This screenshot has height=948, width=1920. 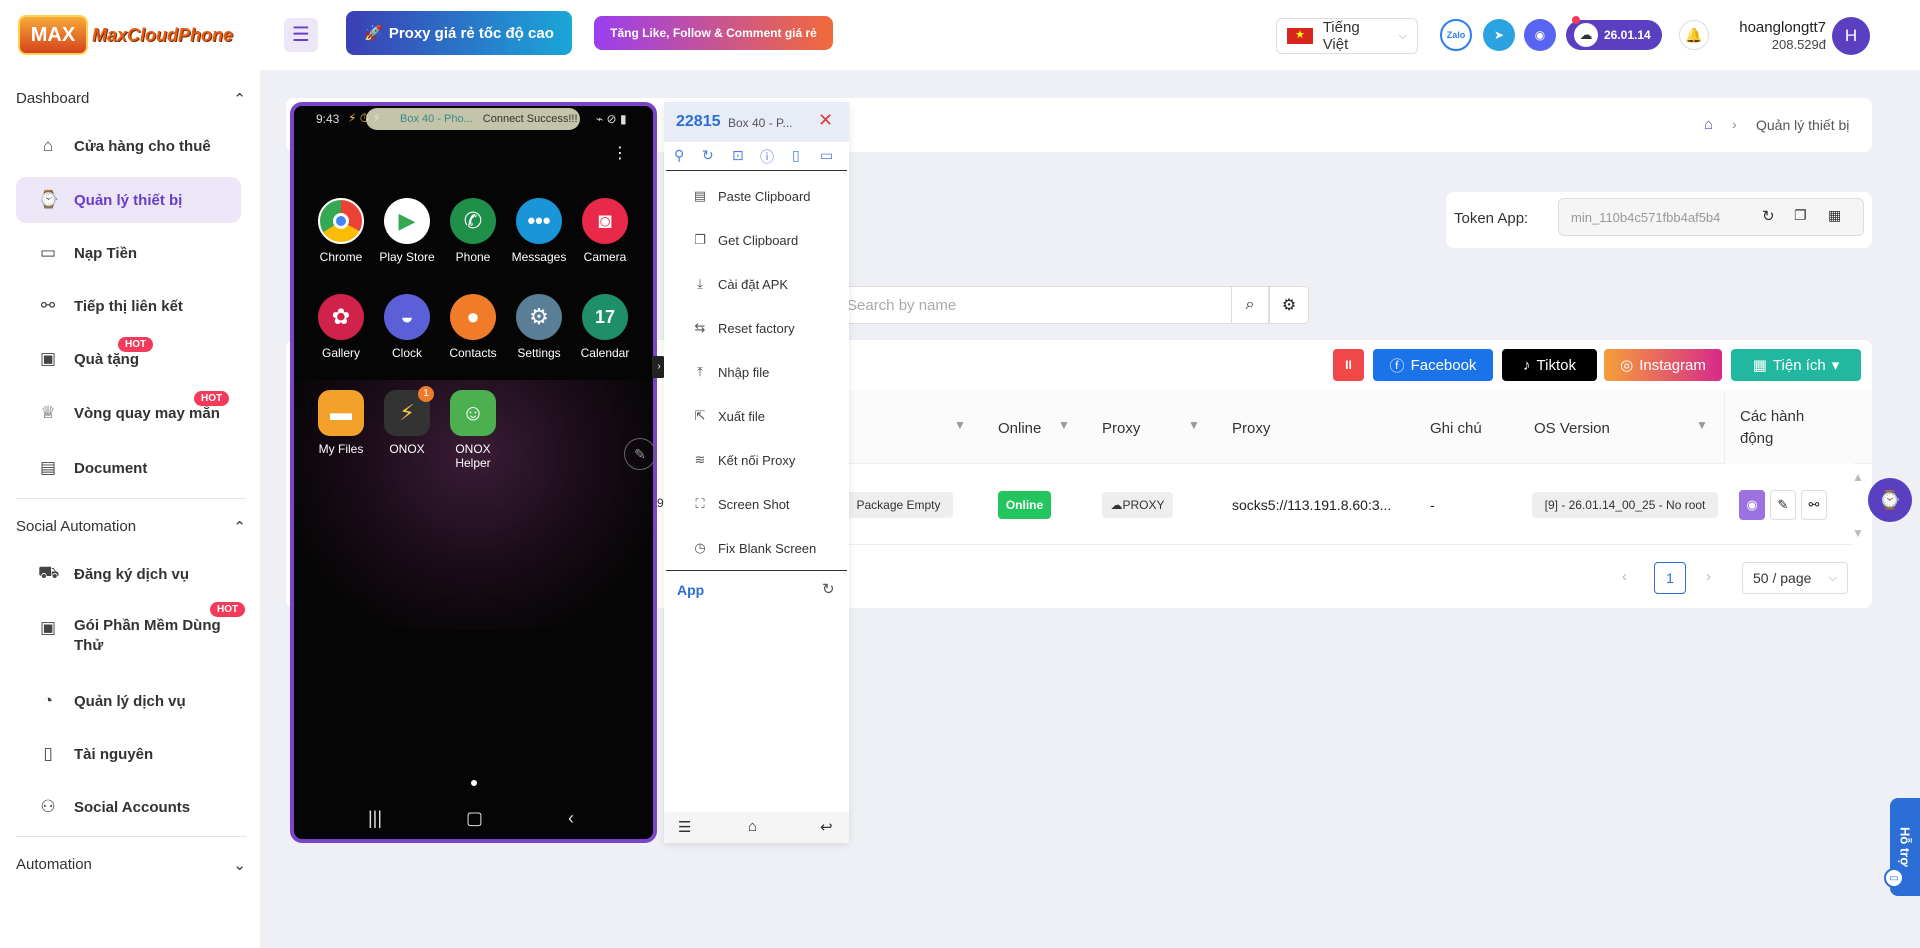 What do you see at coordinates (728, 416) in the screenshot?
I see `export-file-button: ⇱ Xuất file` at bounding box center [728, 416].